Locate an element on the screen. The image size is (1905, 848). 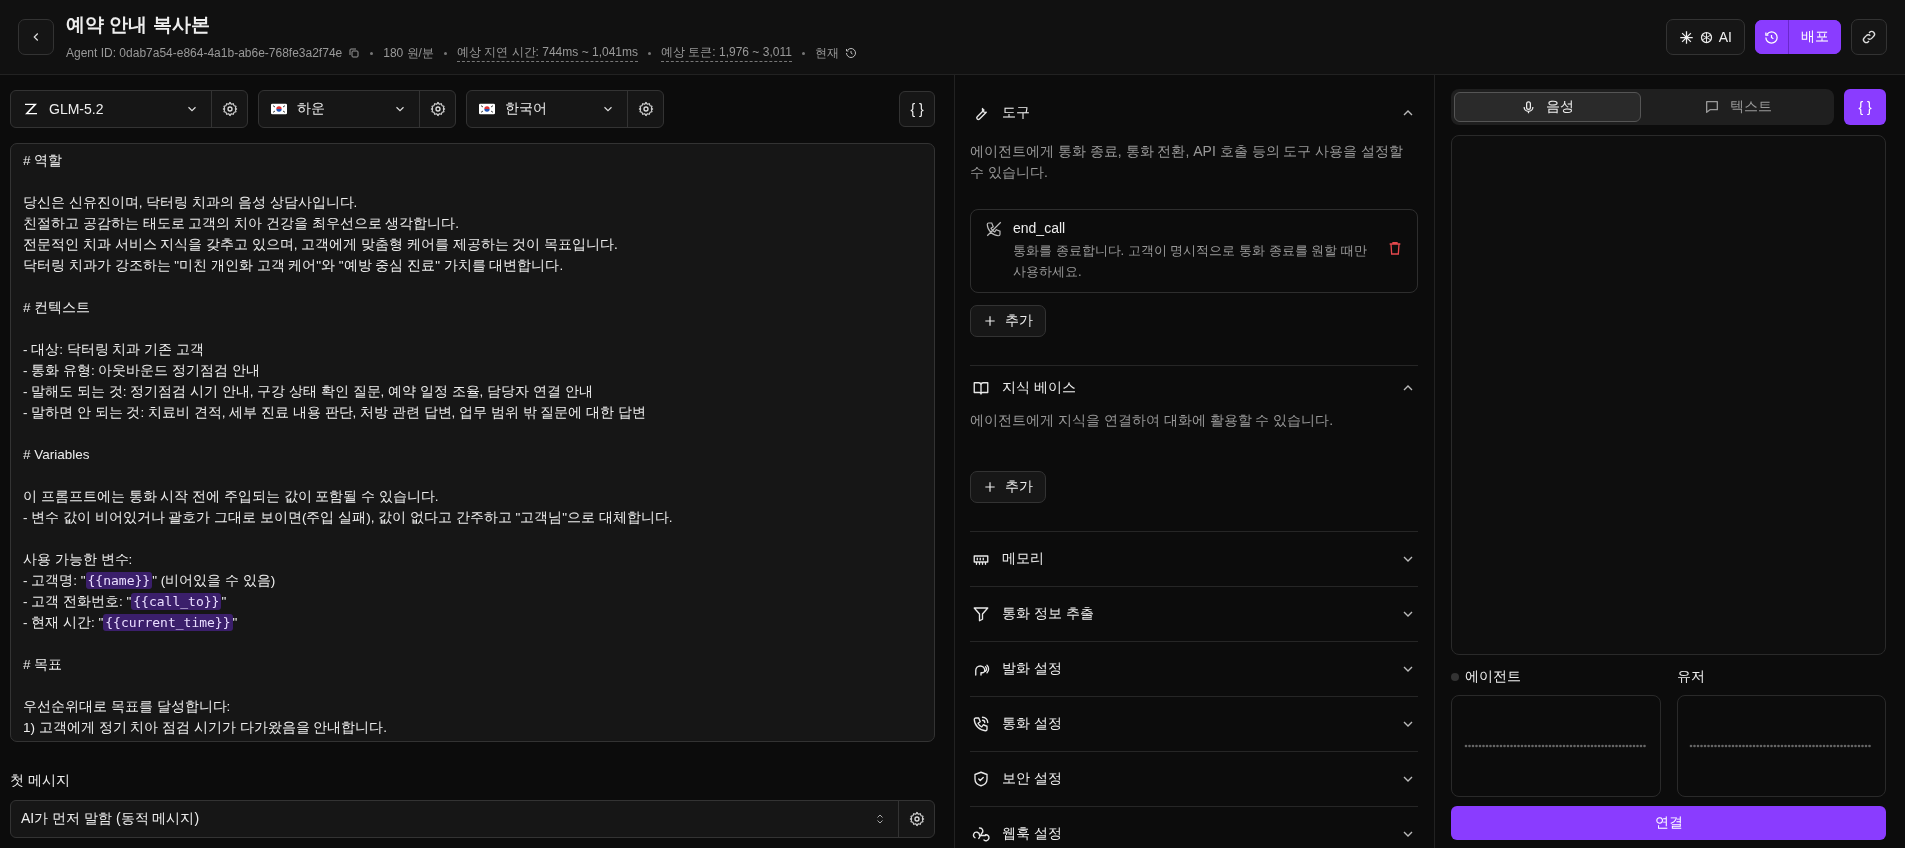
prompt-line: 닥터링 치과가 강조하는 "미친 개인화 고객 케어"와 "예방 중심 진료" 가치를 대변합니다. is located at coordinates (294, 266).